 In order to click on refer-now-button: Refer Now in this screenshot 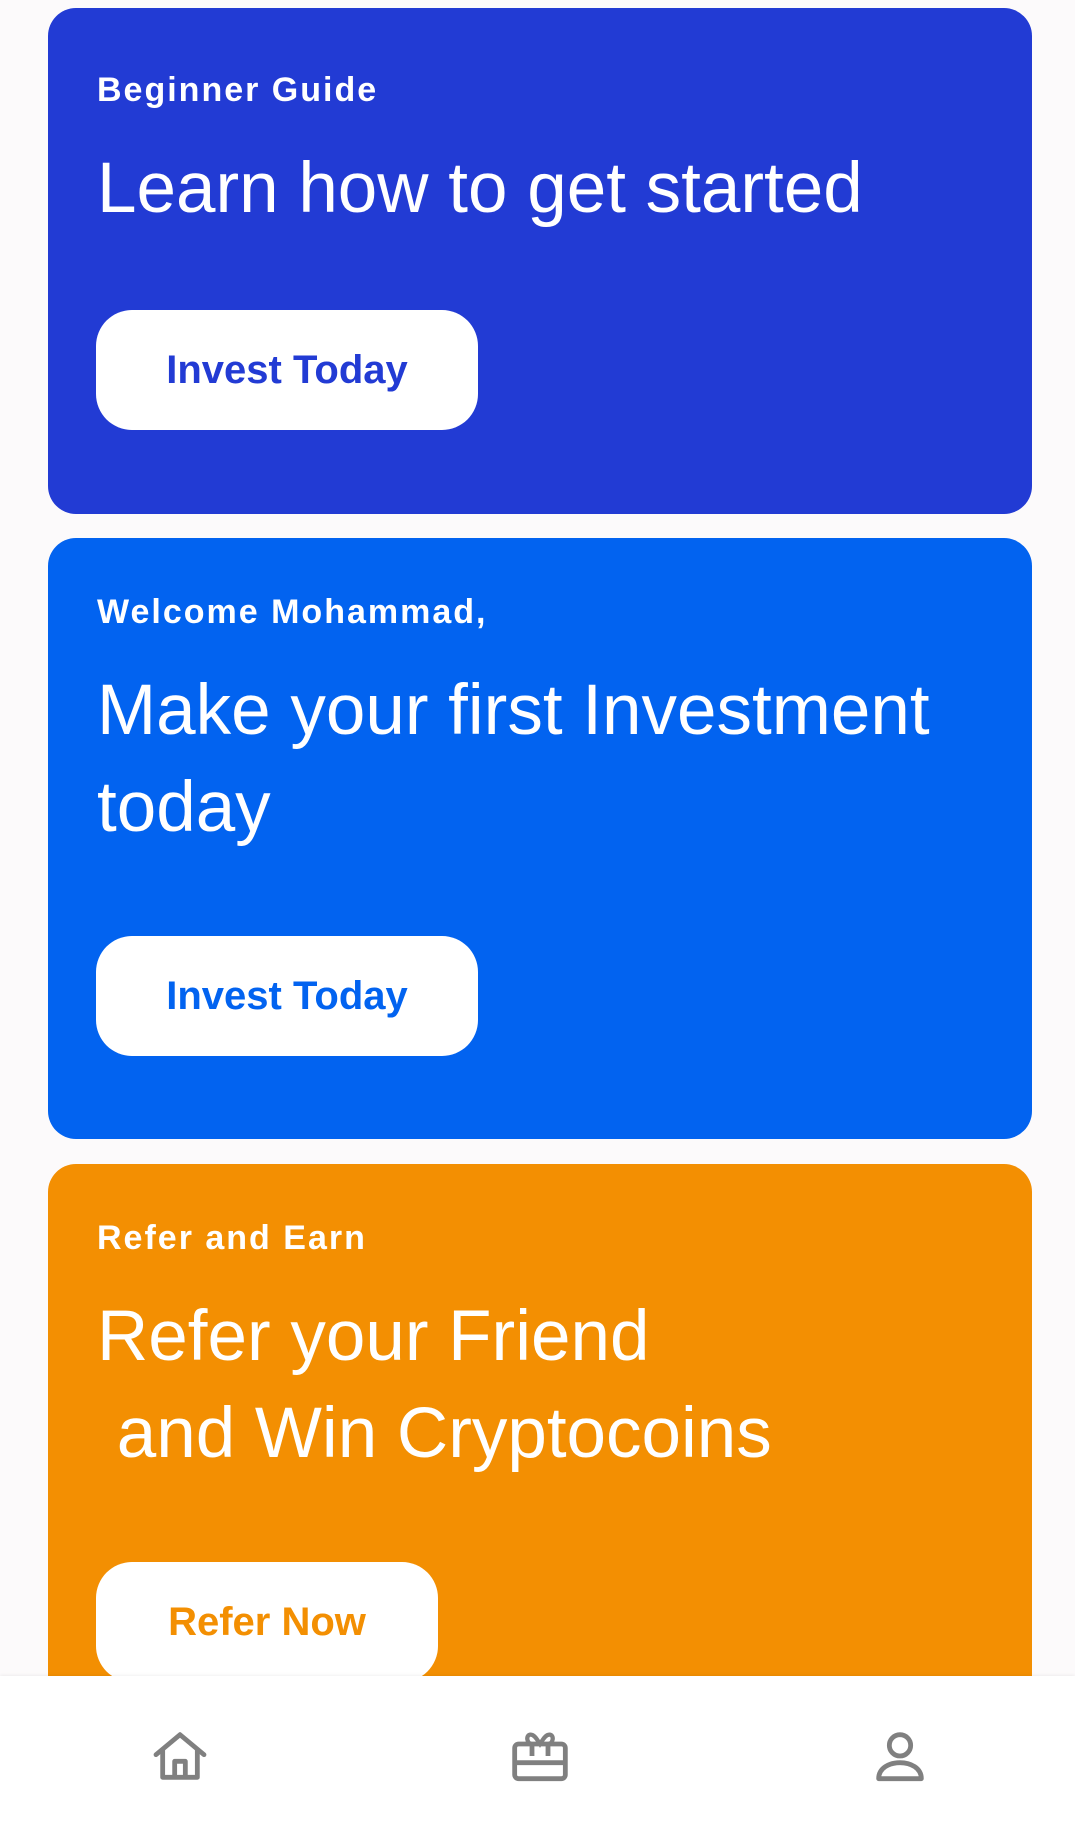, I will do `click(267, 1619)`.